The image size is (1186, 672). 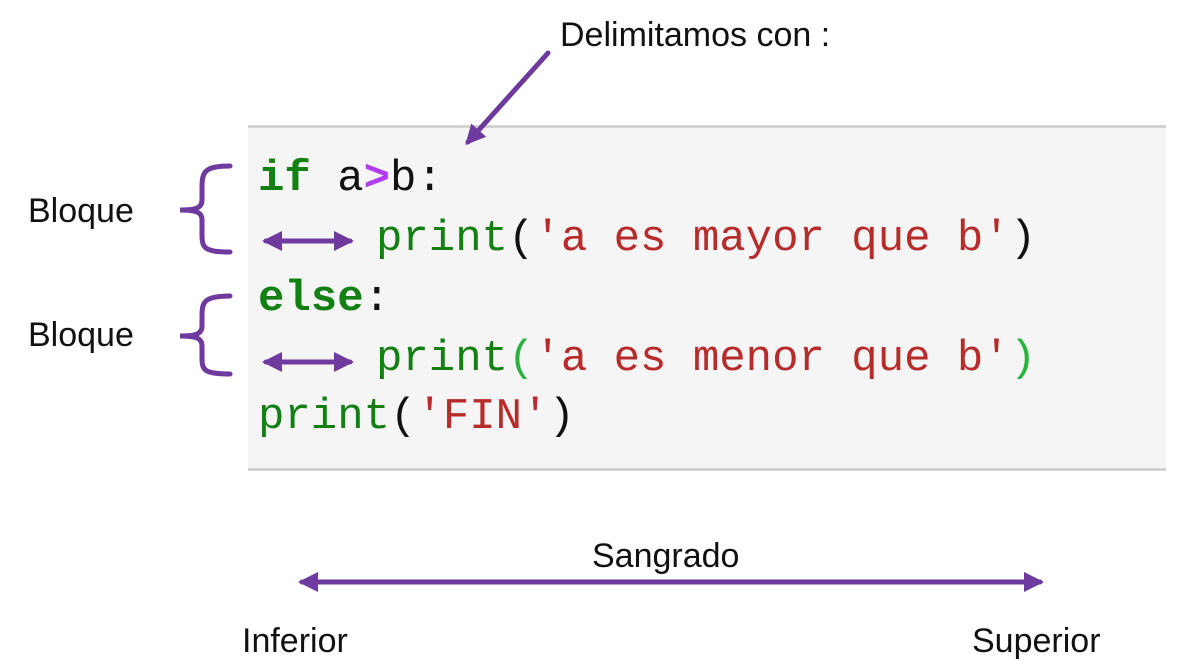 What do you see at coordinates (508, 97) in the screenshot?
I see `delimiter-pointer-arrow` at bounding box center [508, 97].